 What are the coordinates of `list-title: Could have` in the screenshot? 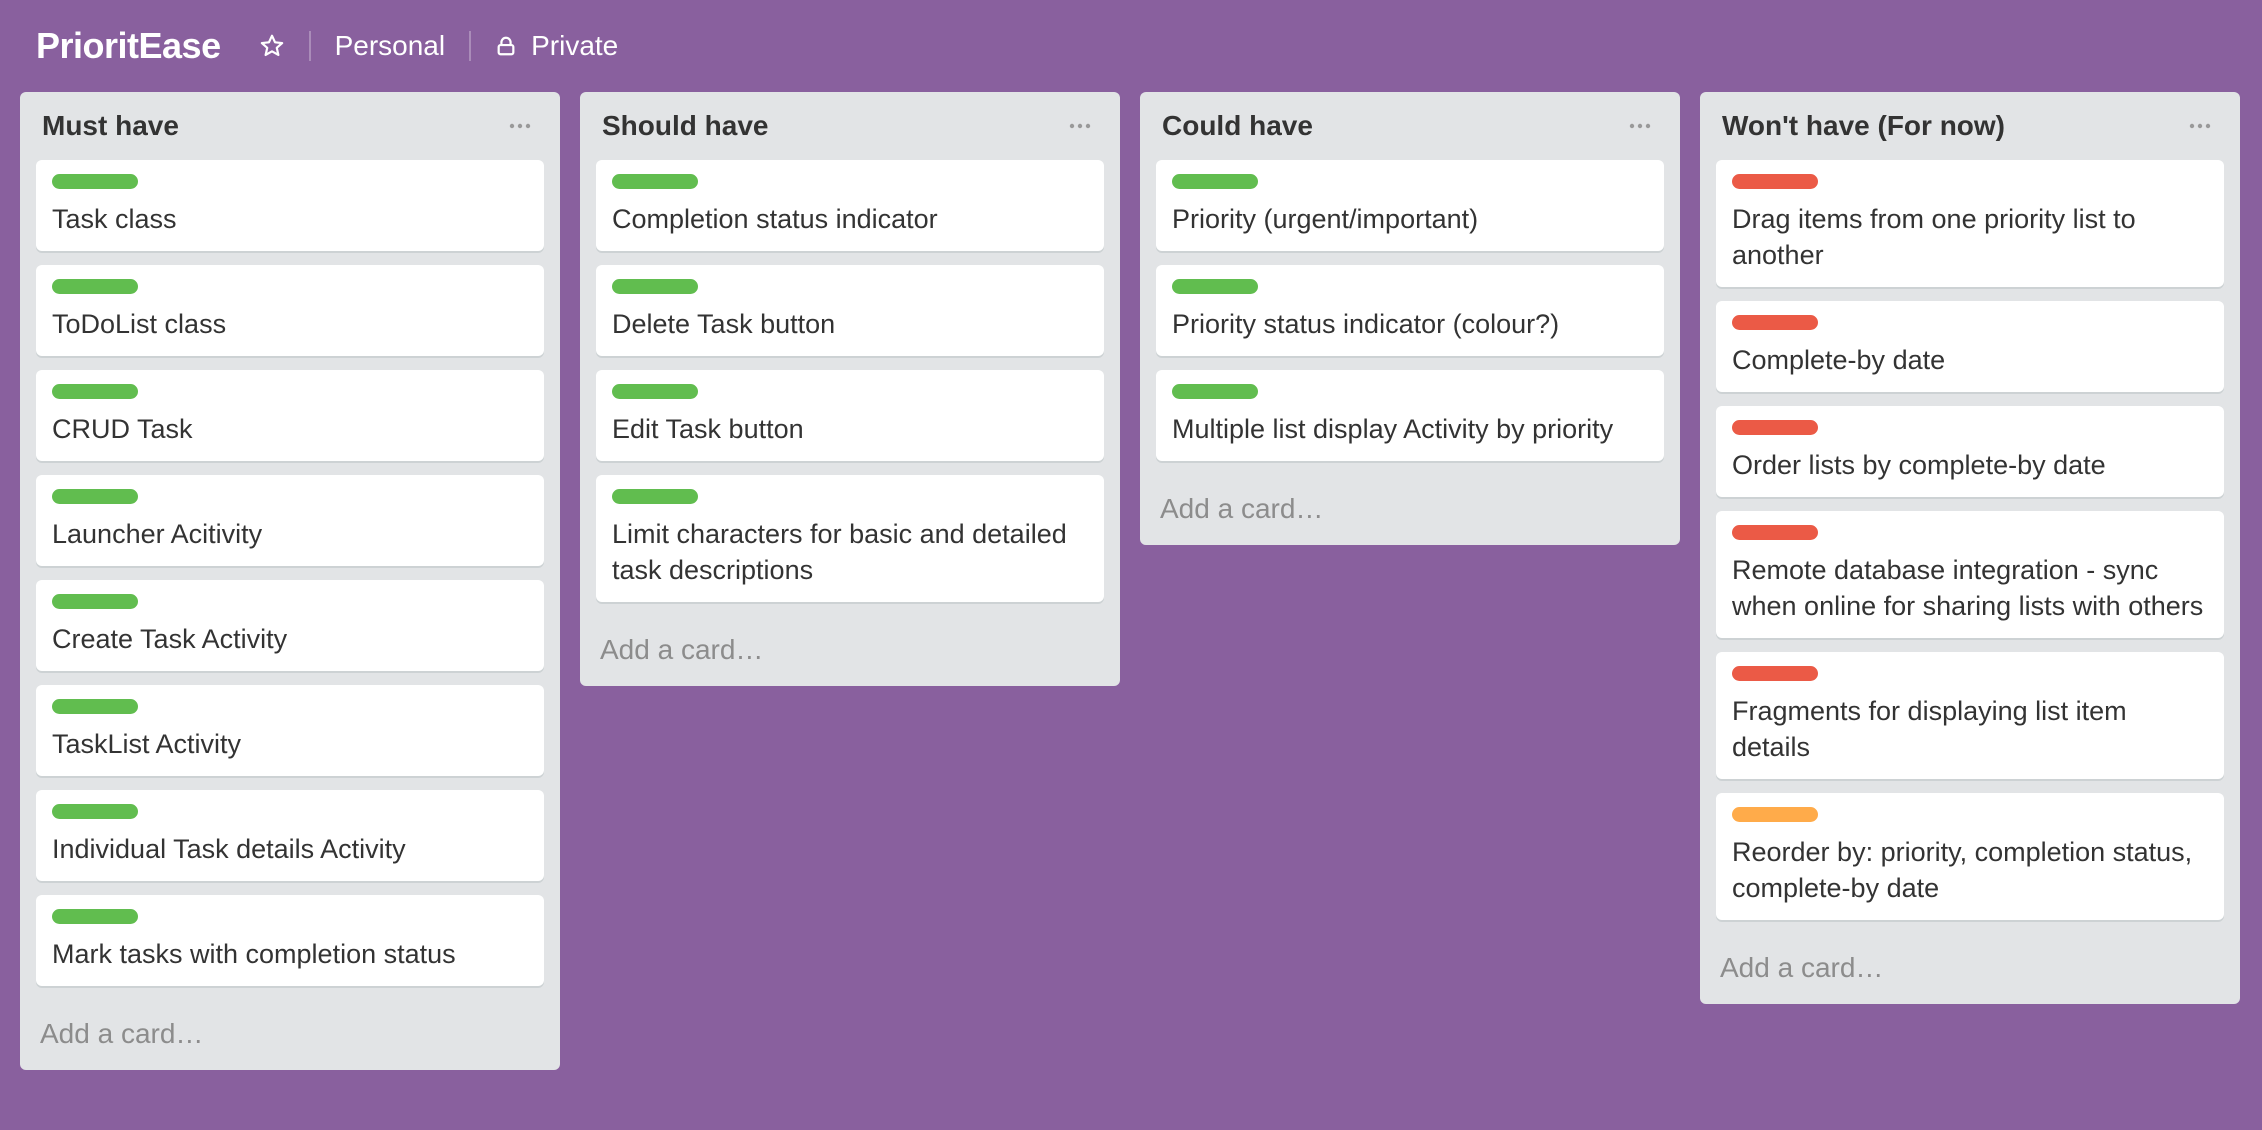 It's located at (1237, 126).